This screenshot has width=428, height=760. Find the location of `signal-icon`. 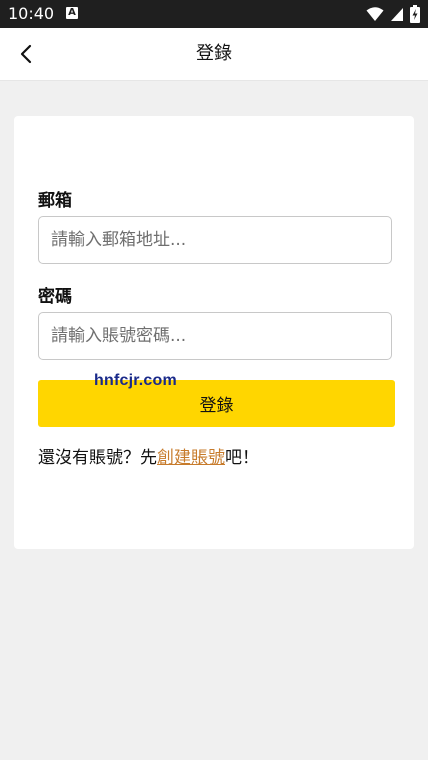

signal-icon is located at coordinates (397, 14).